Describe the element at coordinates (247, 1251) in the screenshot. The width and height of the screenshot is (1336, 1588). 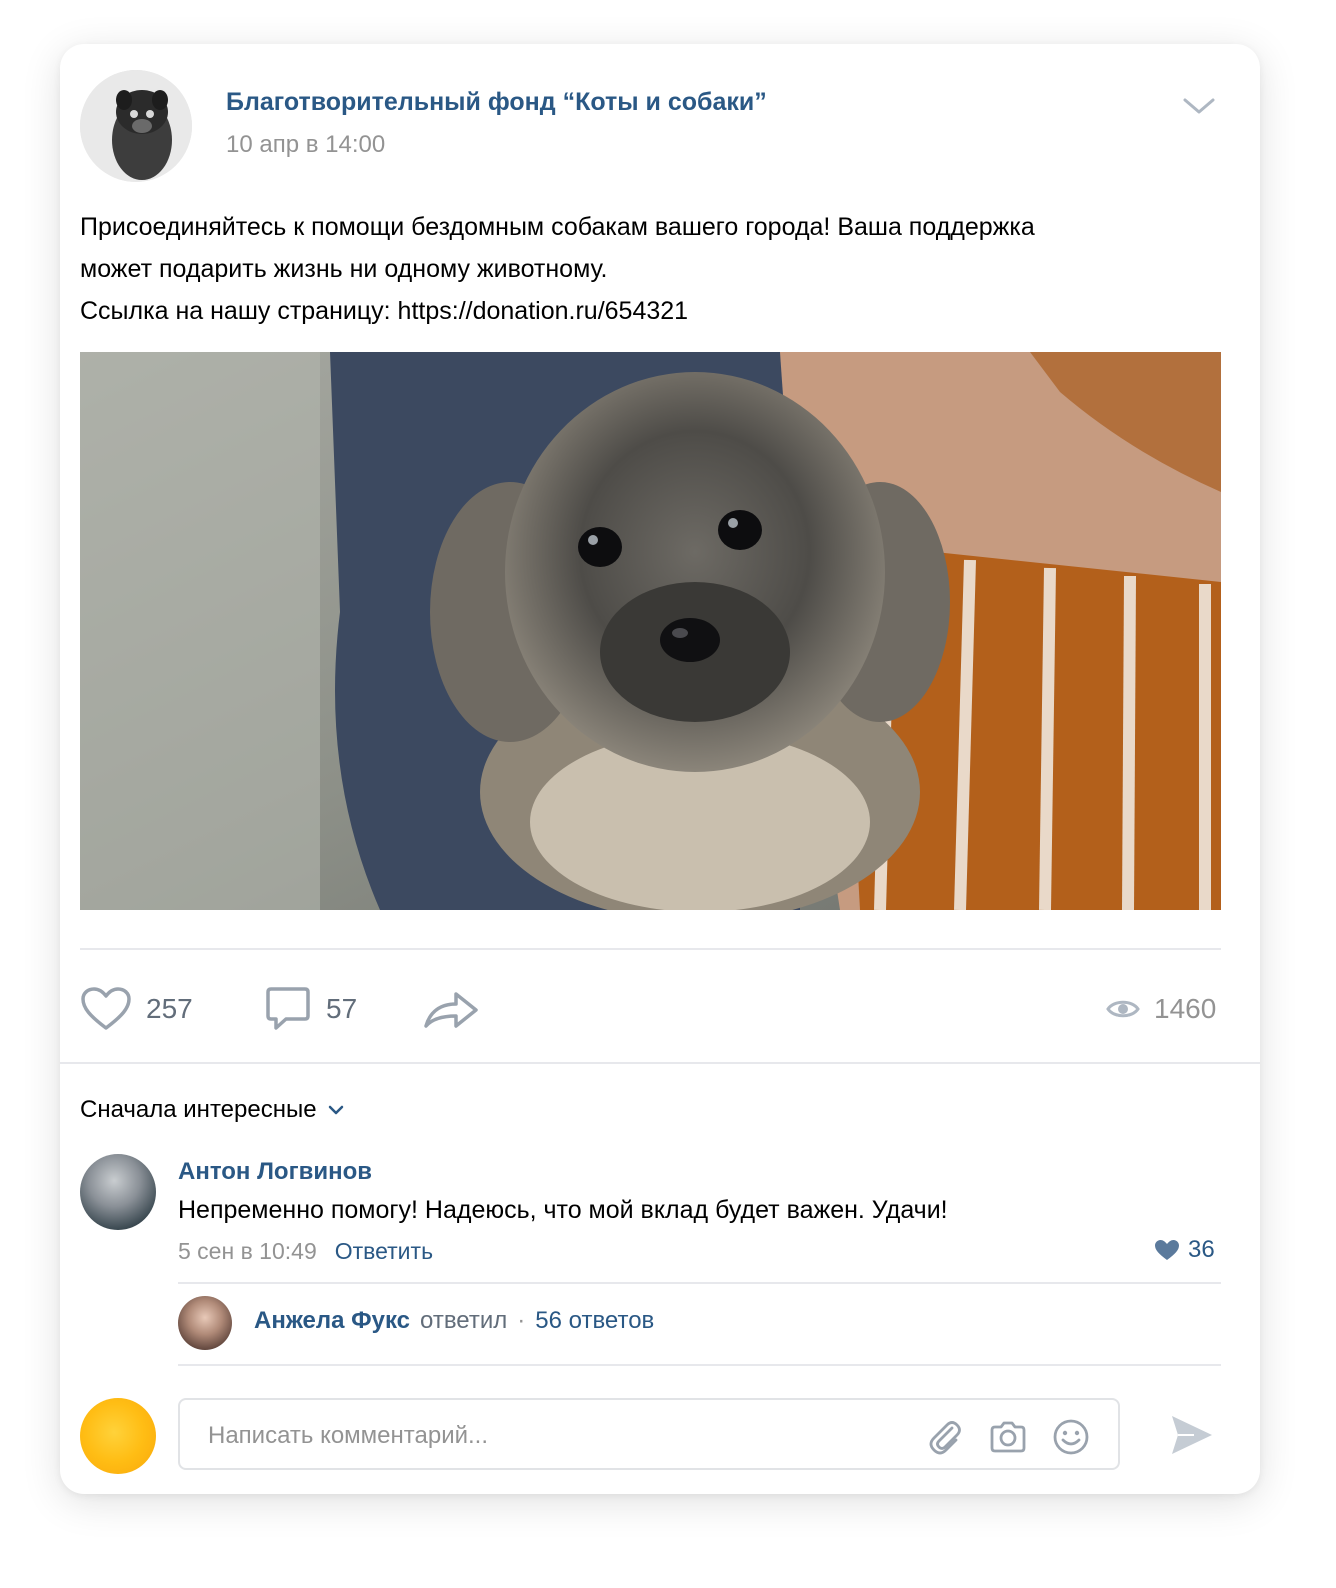
I see `comment-date: 5 сен в 10:49` at that location.